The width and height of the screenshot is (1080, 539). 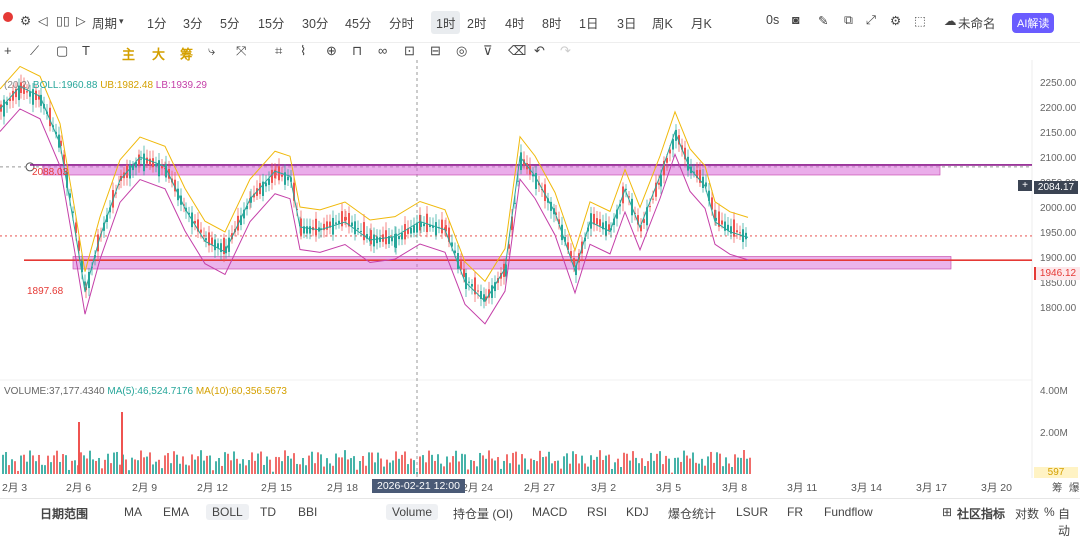 What do you see at coordinates (514, 22) in the screenshot?
I see `interval-9: 4时` at bounding box center [514, 22].